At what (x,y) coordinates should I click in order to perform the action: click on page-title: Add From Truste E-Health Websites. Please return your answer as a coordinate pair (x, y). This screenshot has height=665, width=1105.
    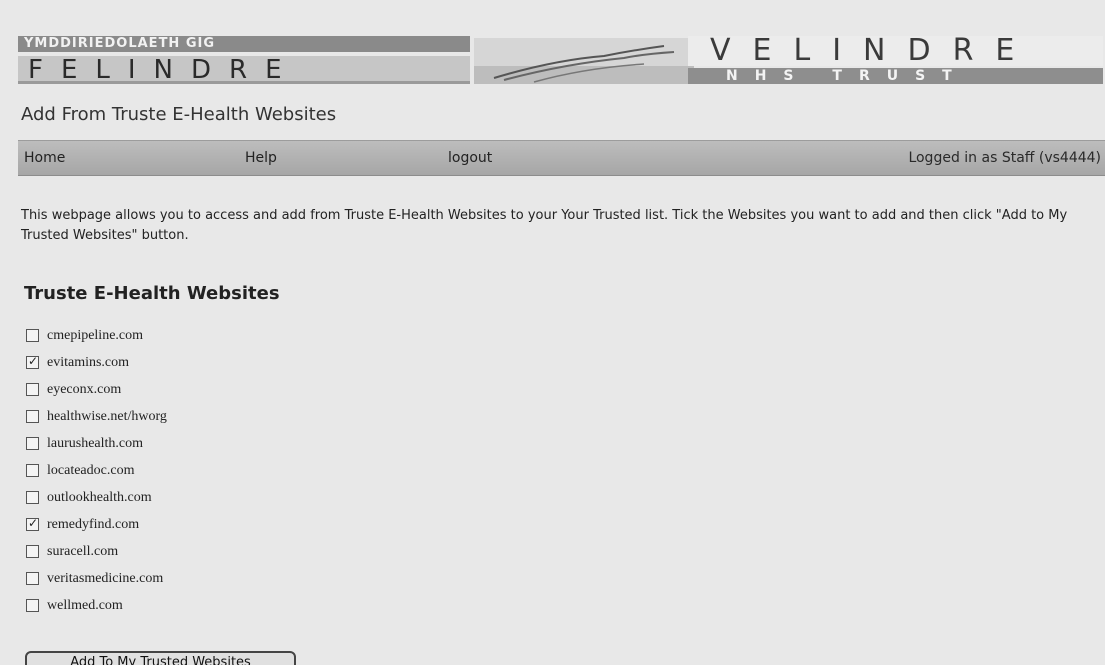
    Looking at the image, I should click on (179, 114).